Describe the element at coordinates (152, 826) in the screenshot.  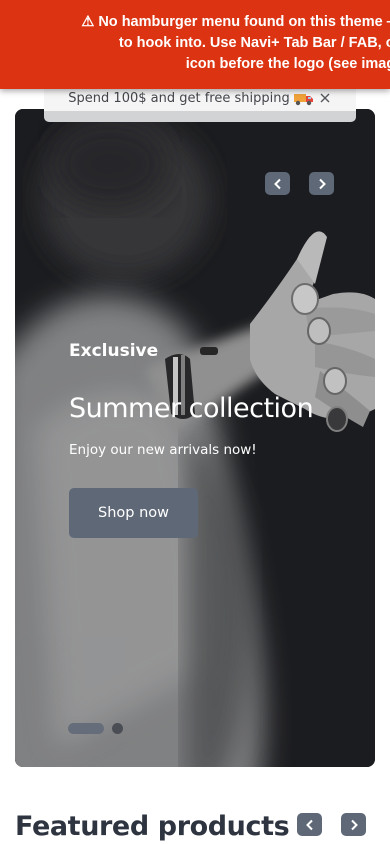
I see `featured-products-title: Featured products` at that location.